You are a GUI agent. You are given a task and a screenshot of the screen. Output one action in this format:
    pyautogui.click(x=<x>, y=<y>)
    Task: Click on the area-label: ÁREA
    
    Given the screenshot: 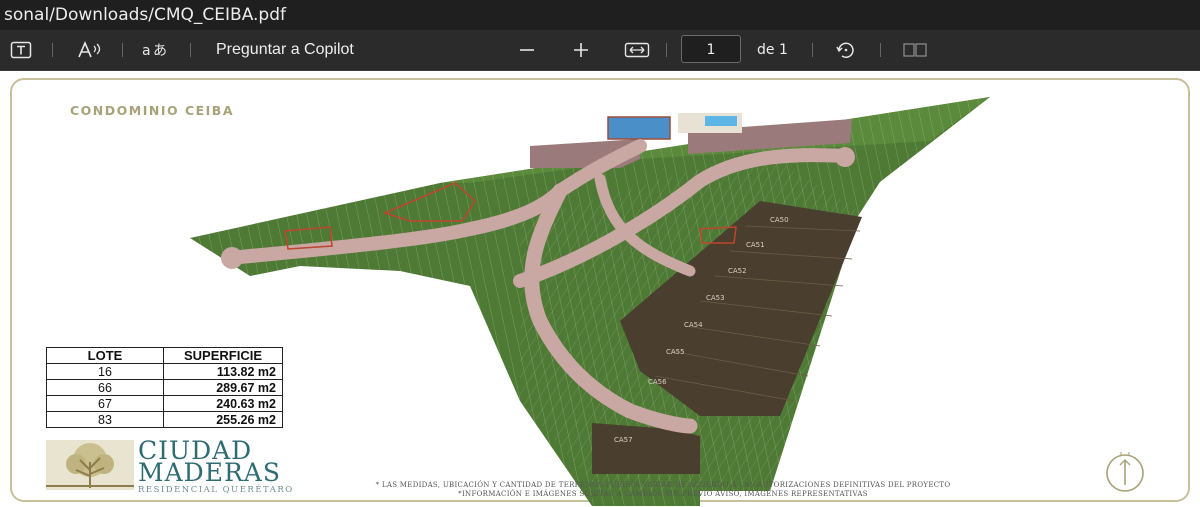 What is the action you would take?
    pyautogui.click(x=765, y=109)
    